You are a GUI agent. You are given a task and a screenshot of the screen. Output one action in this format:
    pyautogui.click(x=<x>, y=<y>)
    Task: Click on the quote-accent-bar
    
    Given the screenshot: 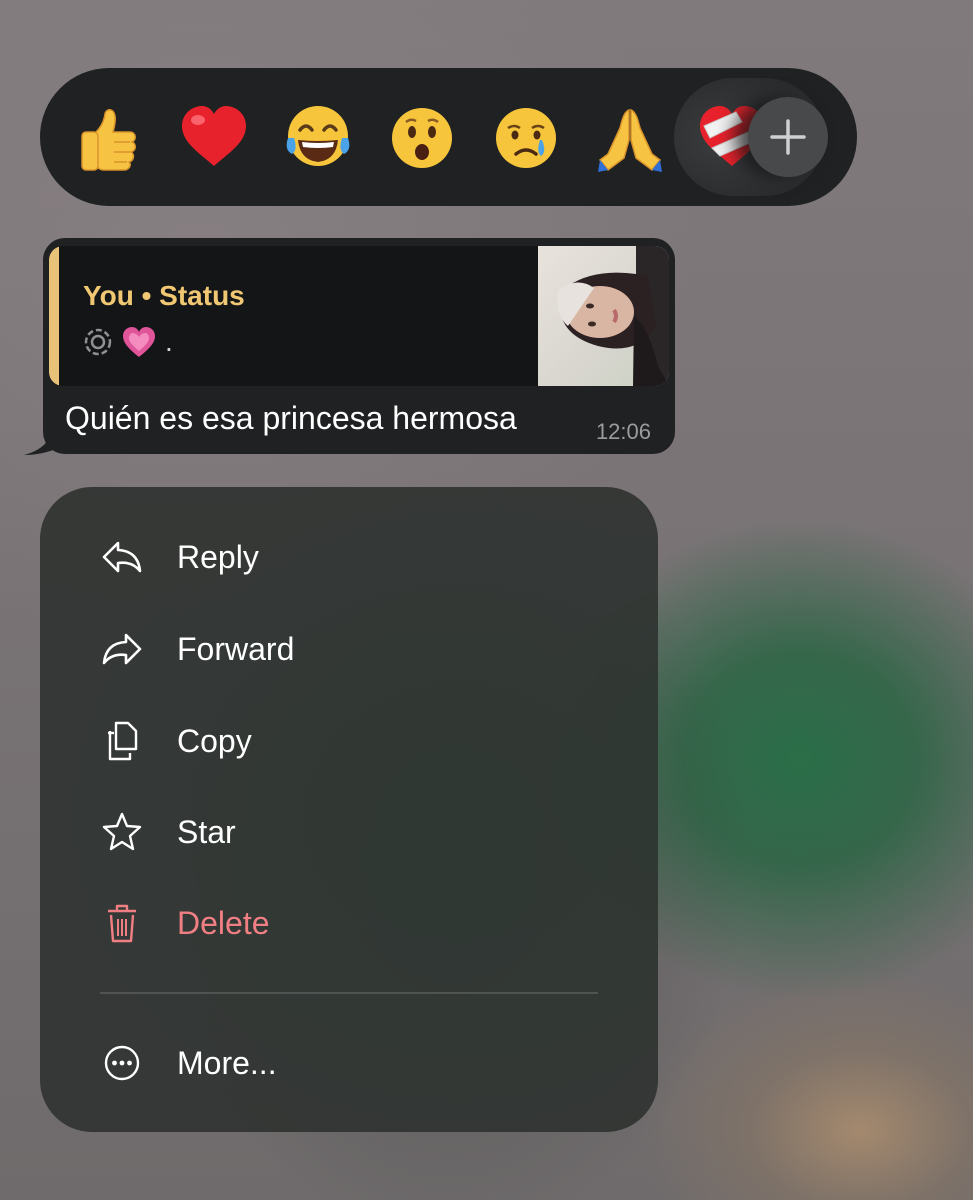 What is the action you would take?
    pyautogui.click(x=54, y=316)
    